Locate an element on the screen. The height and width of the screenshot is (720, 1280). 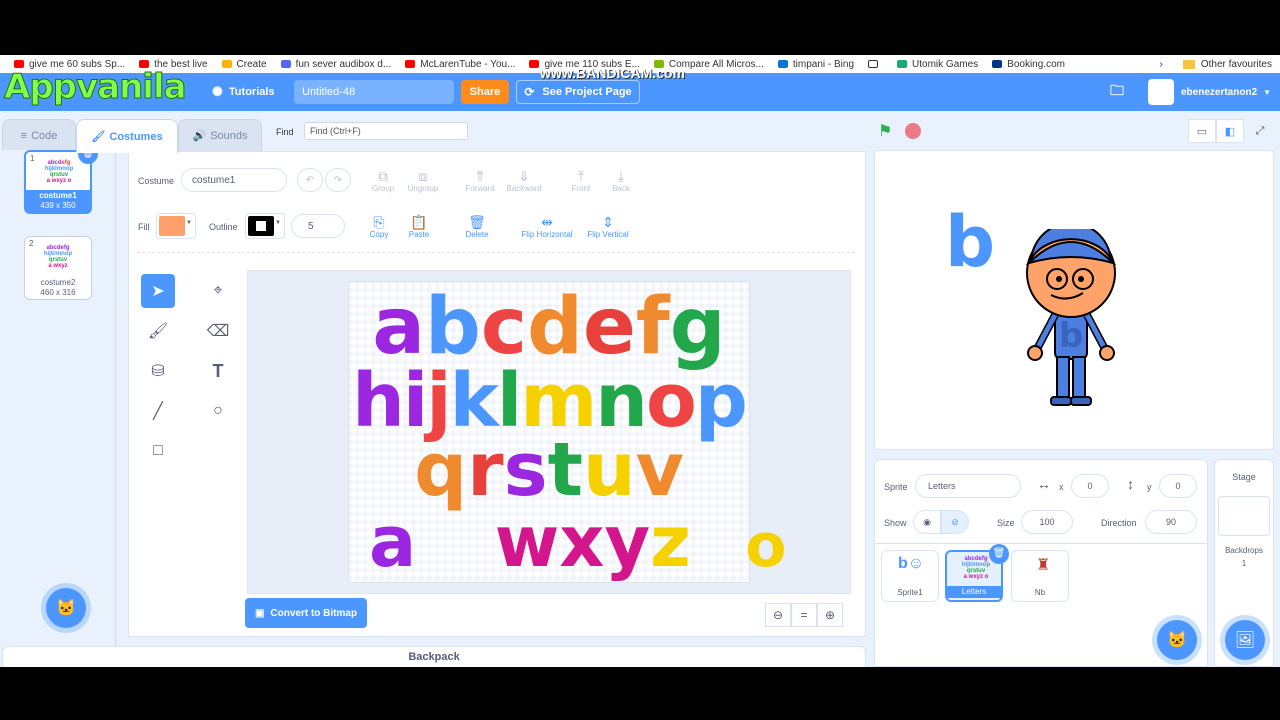
brush-tool: 🖌 is located at coordinates (158, 331).